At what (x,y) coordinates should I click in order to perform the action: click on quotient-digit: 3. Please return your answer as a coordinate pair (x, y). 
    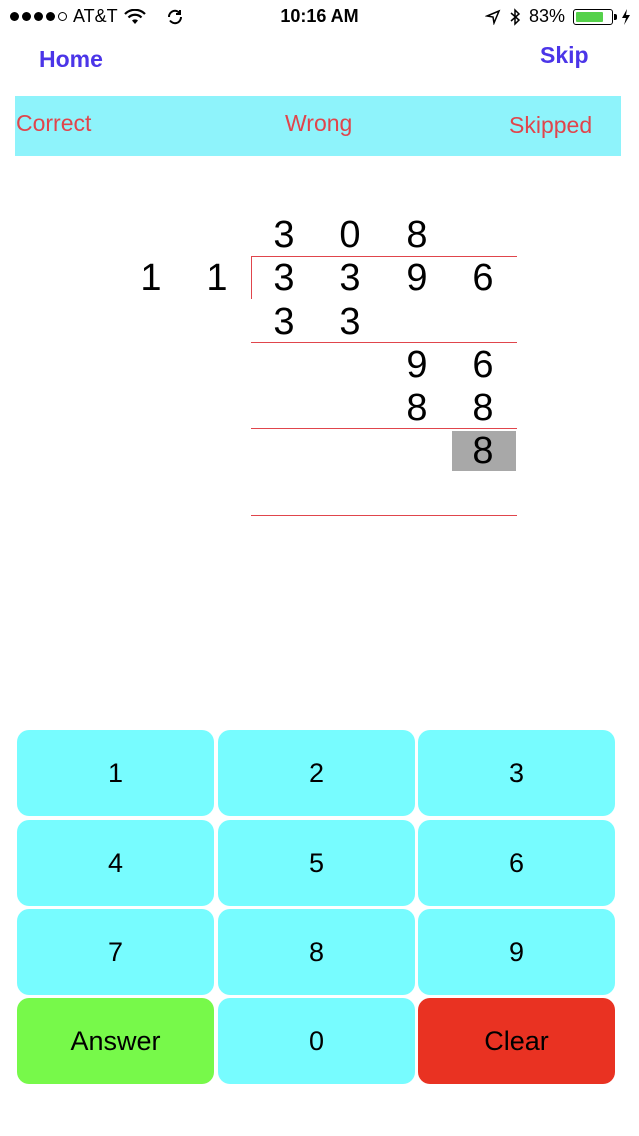
    Looking at the image, I should click on (284, 235).